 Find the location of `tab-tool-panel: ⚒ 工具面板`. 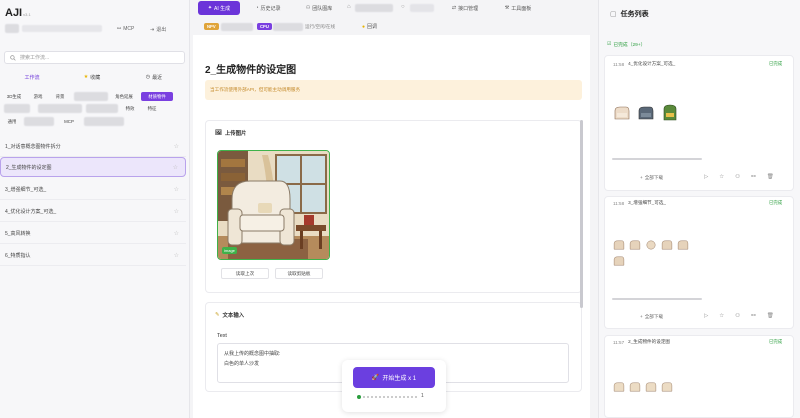

tab-tool-panel: ⚒ 工具面板 is located at coordinates (518, 8).